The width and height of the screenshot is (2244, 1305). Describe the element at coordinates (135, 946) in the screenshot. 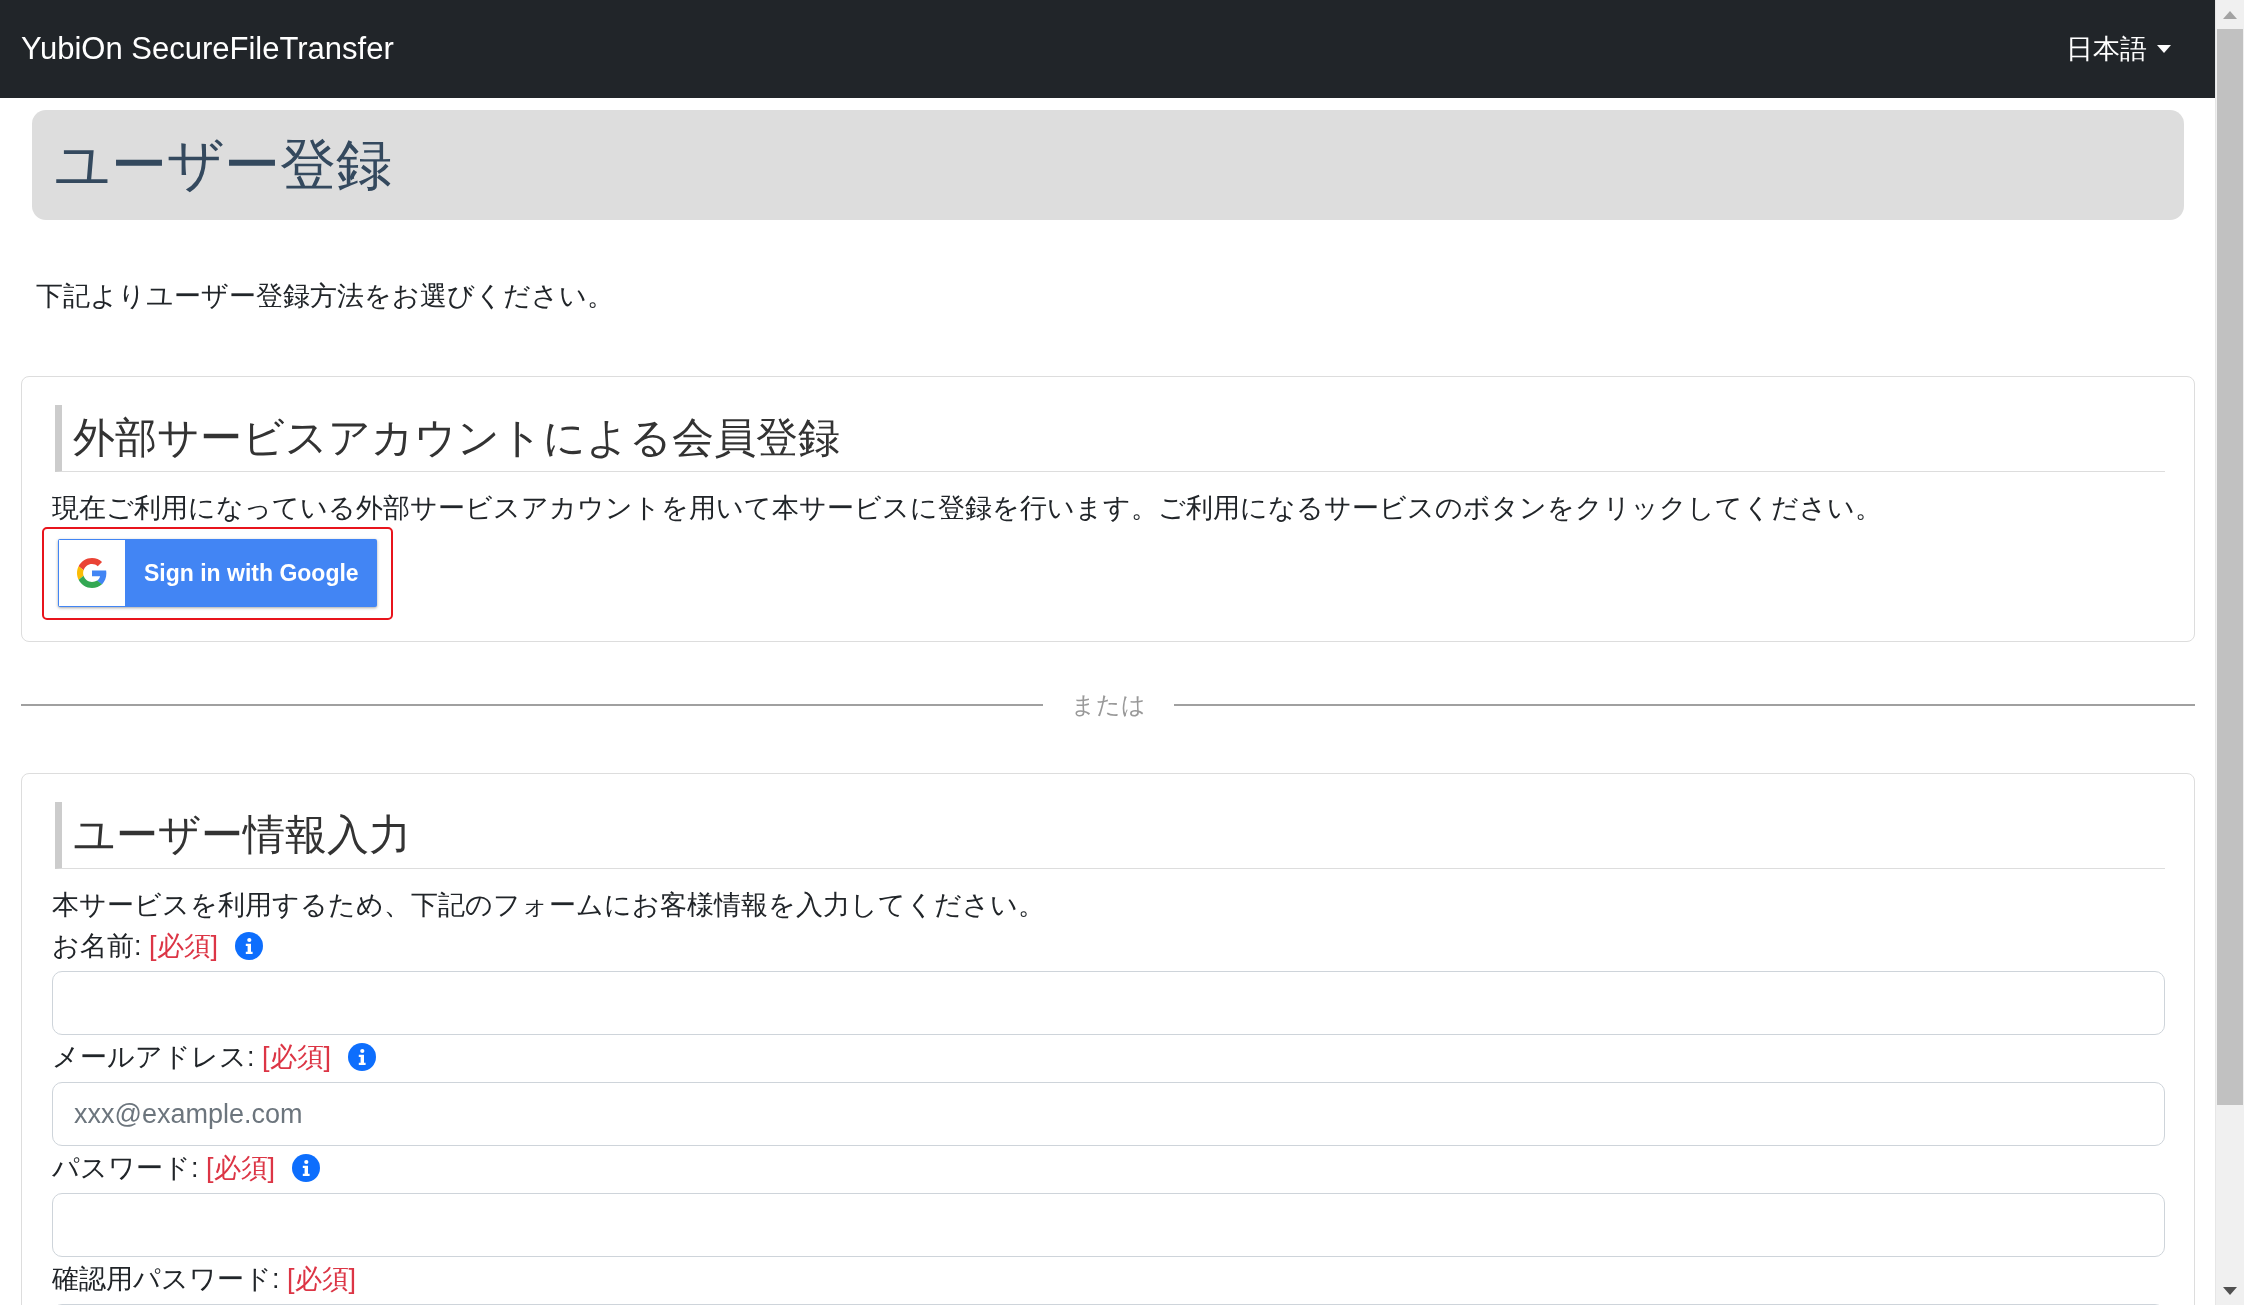

I see `field-label: お名前: [必須]` at that location.